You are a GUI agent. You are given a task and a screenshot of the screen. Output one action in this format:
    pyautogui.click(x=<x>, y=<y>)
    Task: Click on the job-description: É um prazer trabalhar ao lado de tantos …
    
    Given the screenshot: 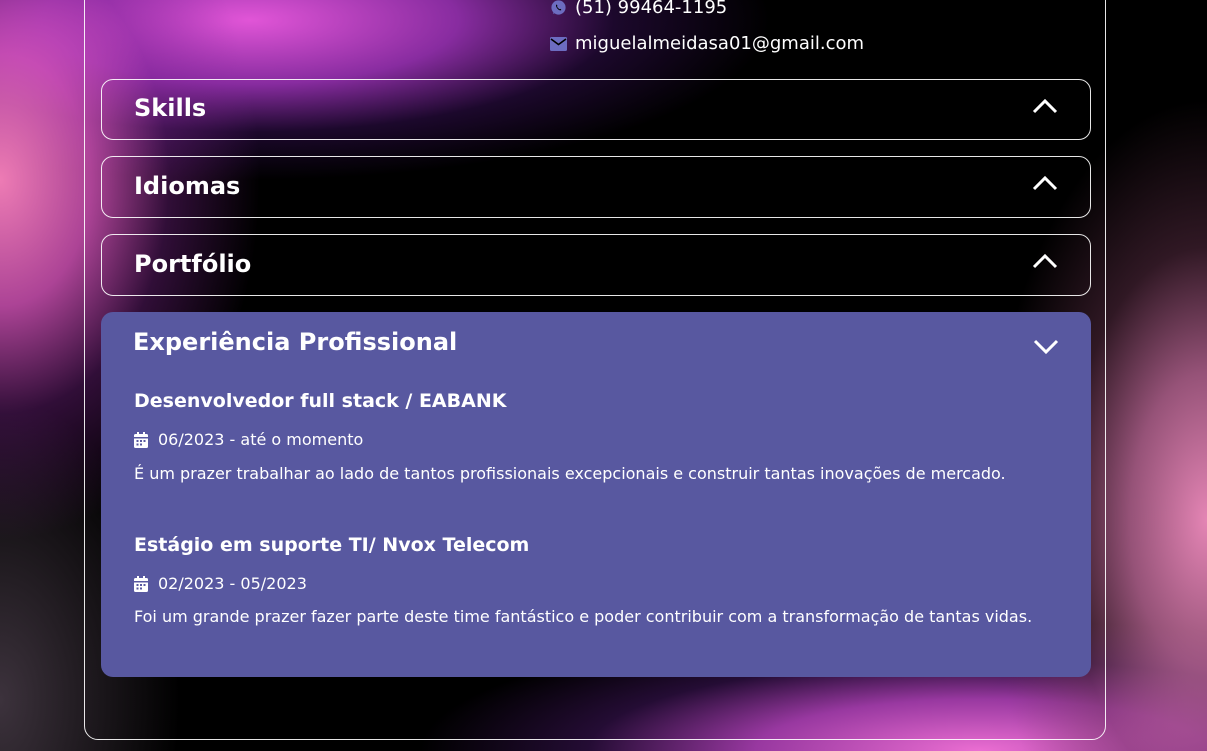 What is the action you would take?
    pyautogui.click(x=570, y=473)
    